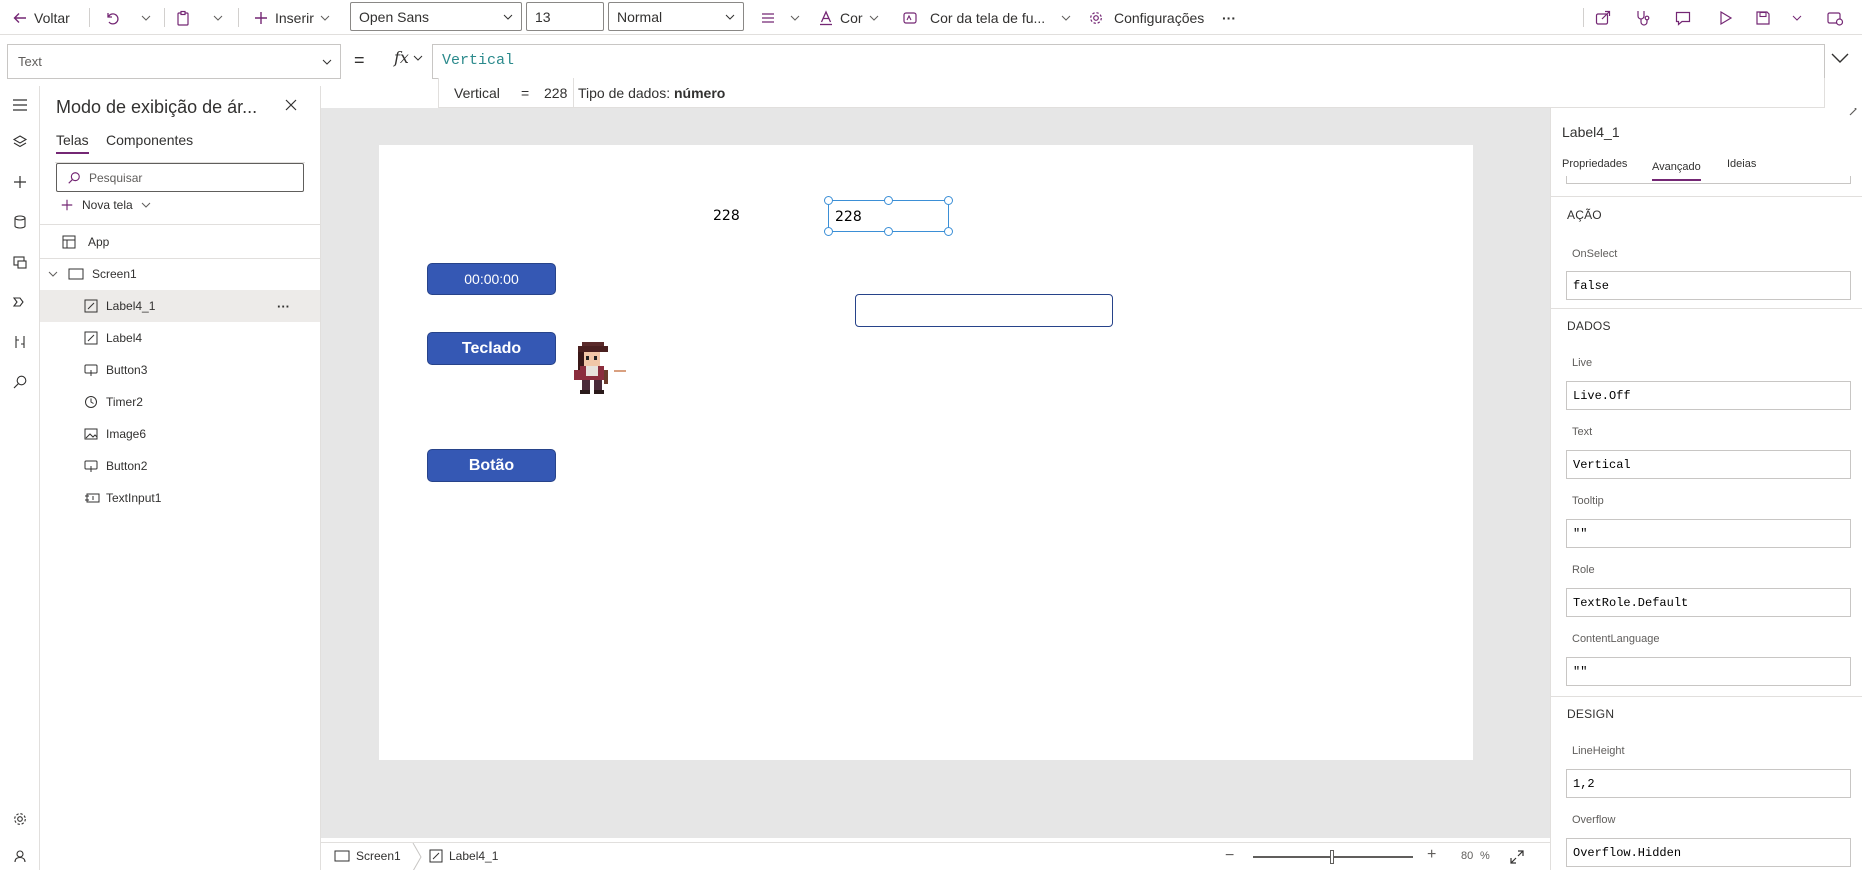 The width and height of the screenshot is (1862, 870). Describe the element at coordinates (600, 368) in the screenshot. I see `image6-character` at that location.